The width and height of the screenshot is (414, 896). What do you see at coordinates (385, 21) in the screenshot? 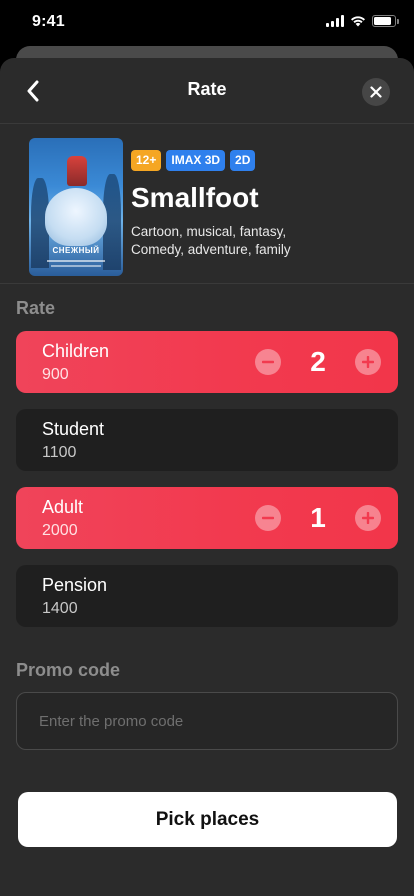
I see `battery-icon` at bounding box center [385, 21].